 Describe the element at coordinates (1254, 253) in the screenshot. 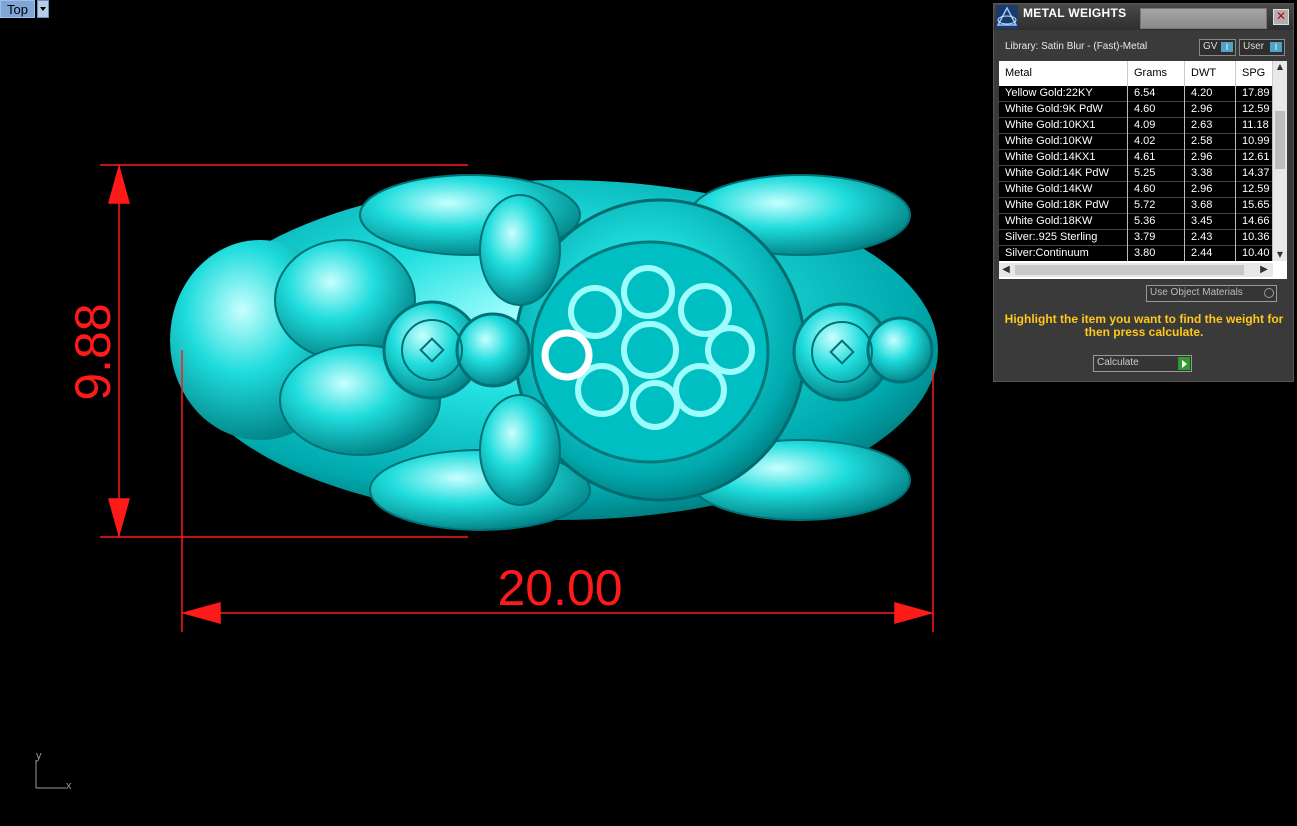

I see `cell-spg: 10.40` at that location.